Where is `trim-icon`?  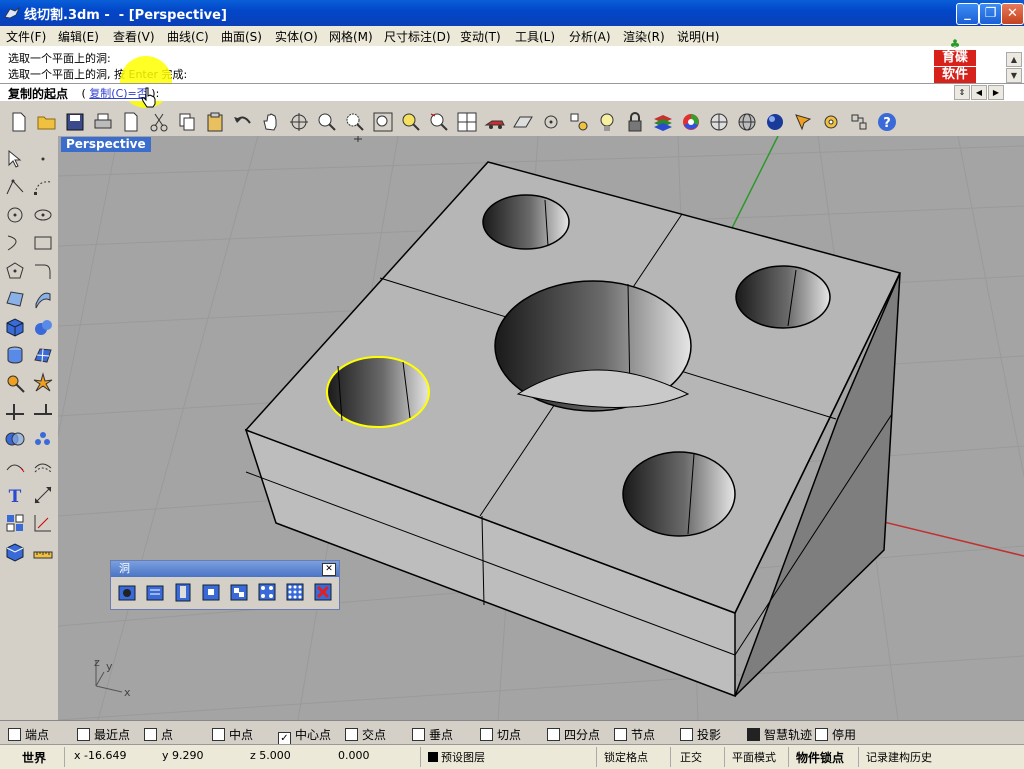 trim-icon is located at coordinates (15, 411).